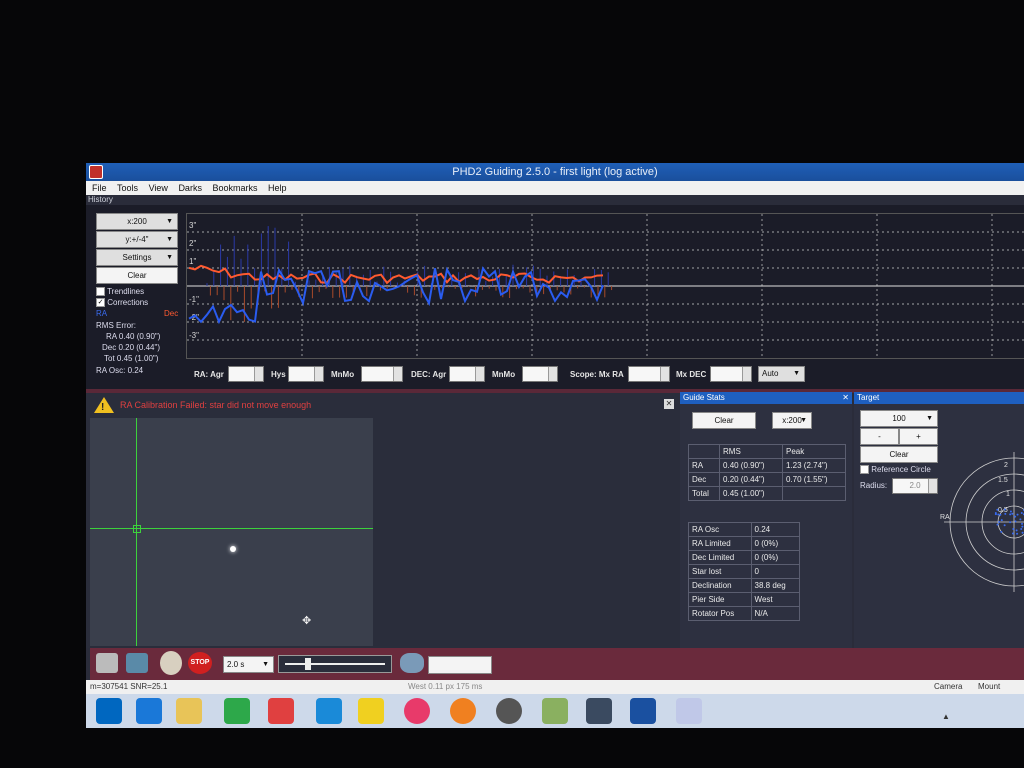  Describe the element at coordinates (189, 711) in the screenshot. I see `file-explorer-icon` at that location.